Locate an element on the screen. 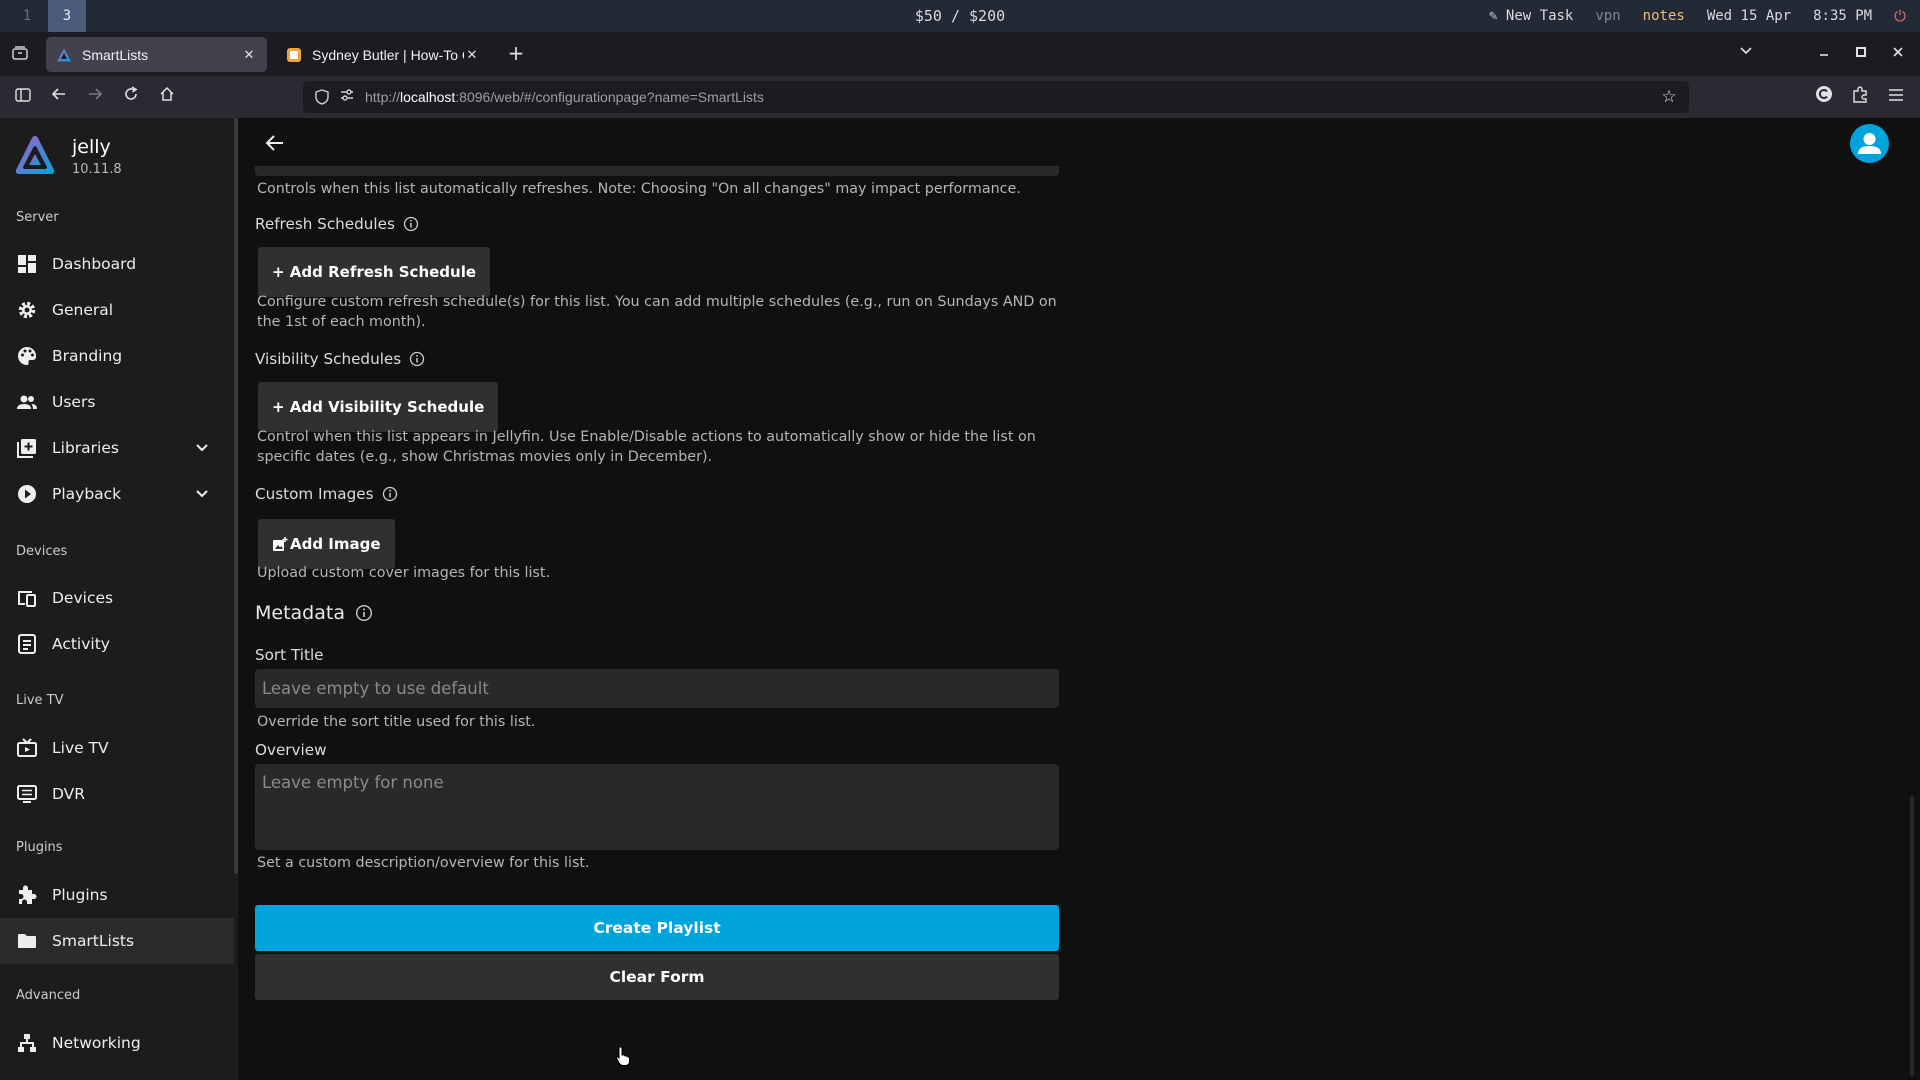 The height and width of the screenshot is (1080, 1920). reload-icon is located at coordinates (131, 97).